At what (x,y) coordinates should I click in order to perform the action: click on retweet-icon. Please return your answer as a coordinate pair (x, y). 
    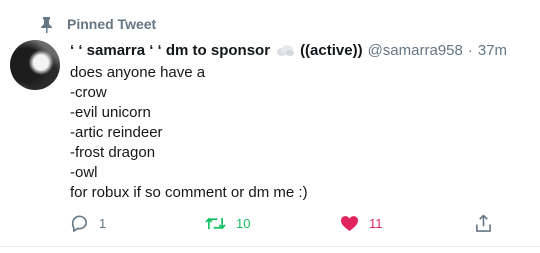
    Looking at the image, I should click on (215, 223).